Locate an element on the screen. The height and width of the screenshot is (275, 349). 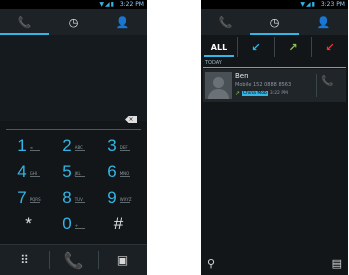
contact-number: Mobile 152 0888 8563 is located at coordinates (263, 85).